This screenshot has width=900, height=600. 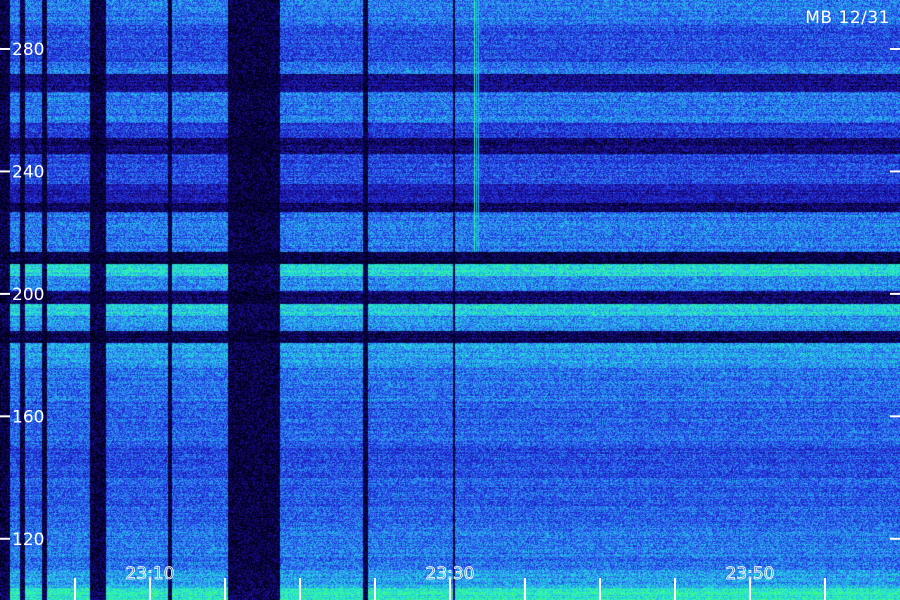 I want to click on x-time-label: 23:50, so click(x=750, y=574).